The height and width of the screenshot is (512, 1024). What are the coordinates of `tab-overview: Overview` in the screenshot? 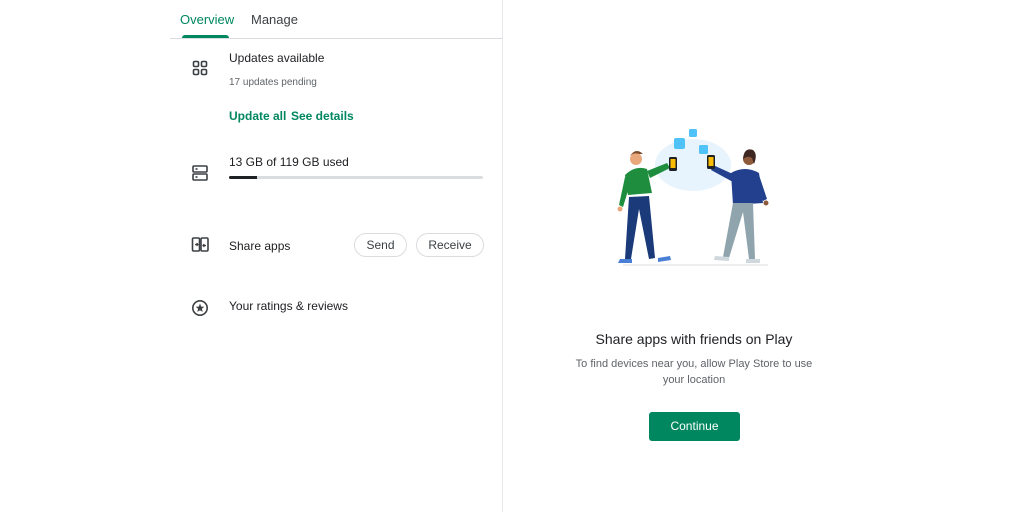 It's located at (207, 19).